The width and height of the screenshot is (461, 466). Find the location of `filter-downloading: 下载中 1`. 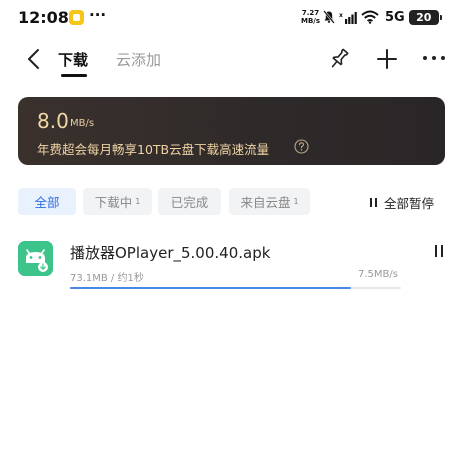

filter-downloading: 下载中 1 is located at coordinates (117, 201).